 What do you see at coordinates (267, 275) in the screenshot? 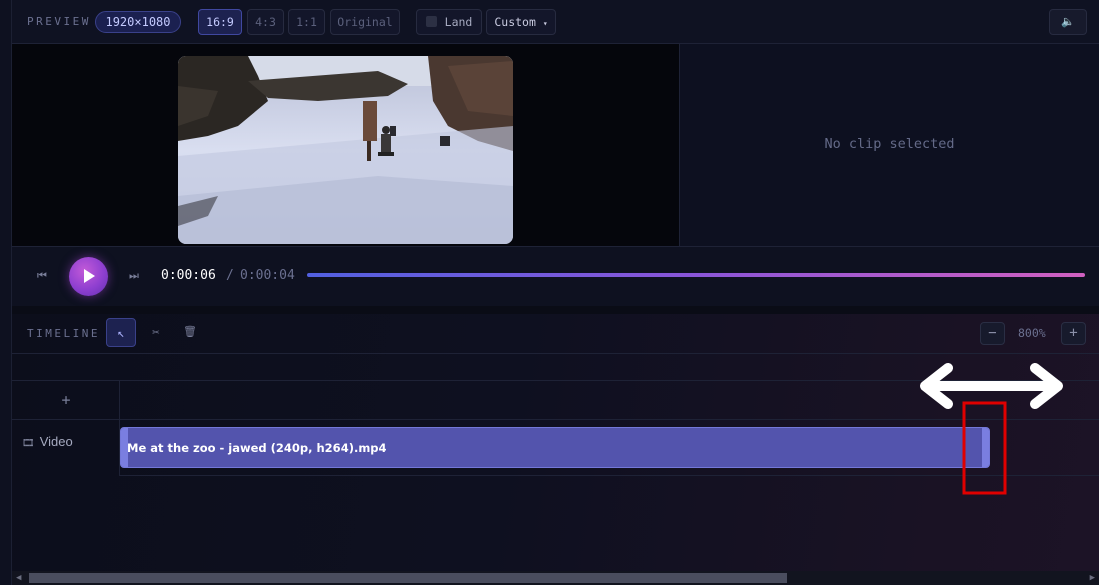
I see `duration-time: 0:00:04` at bounding box center [267, 275].